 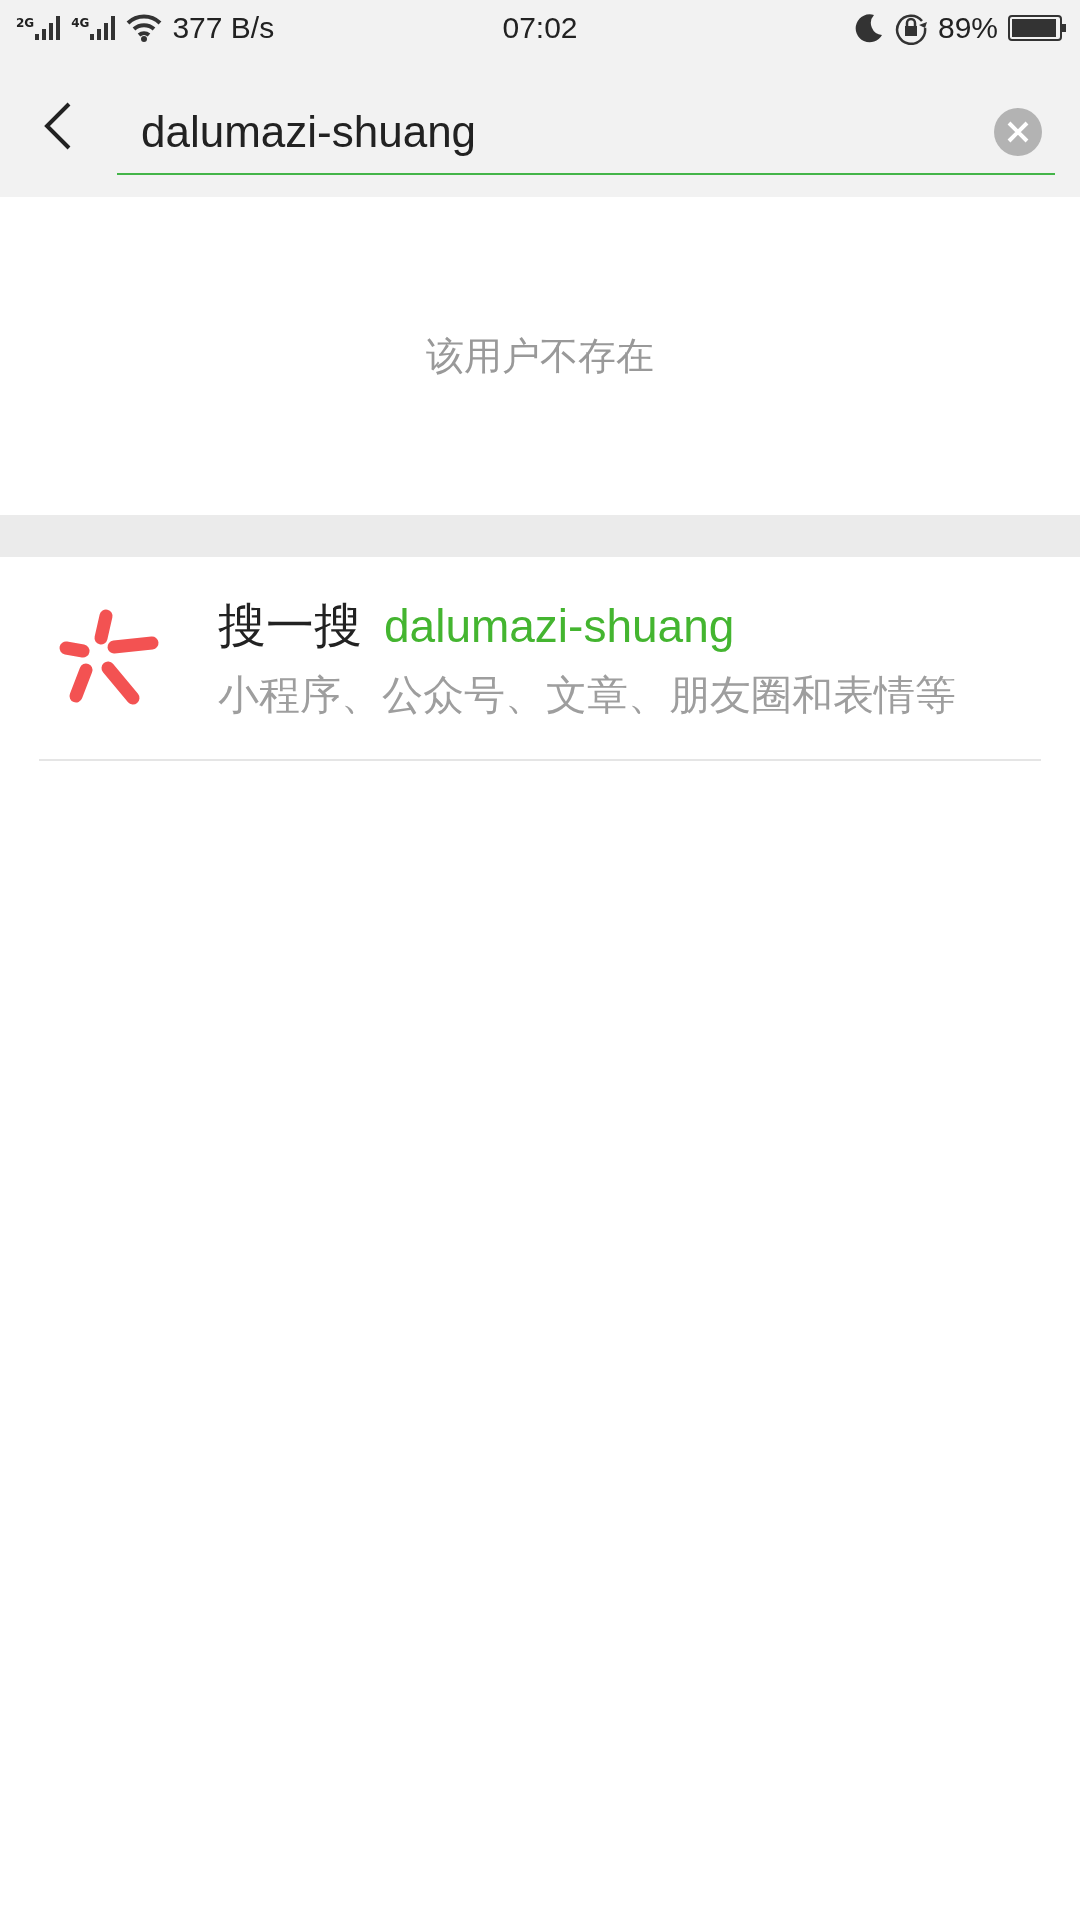 I want to click on wifi-icon, so click(x=144, y=27).